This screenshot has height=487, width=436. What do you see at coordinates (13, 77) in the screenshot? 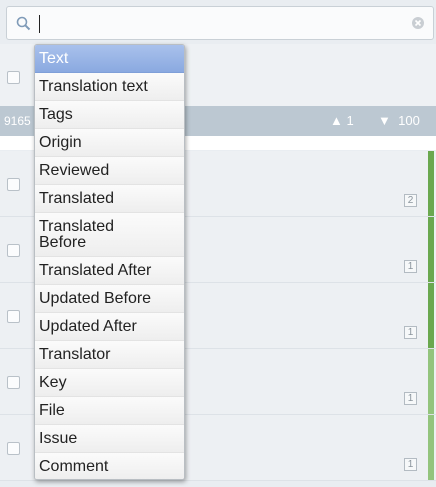
I see `select-all-checkbox` at bounding box center [13, 77].